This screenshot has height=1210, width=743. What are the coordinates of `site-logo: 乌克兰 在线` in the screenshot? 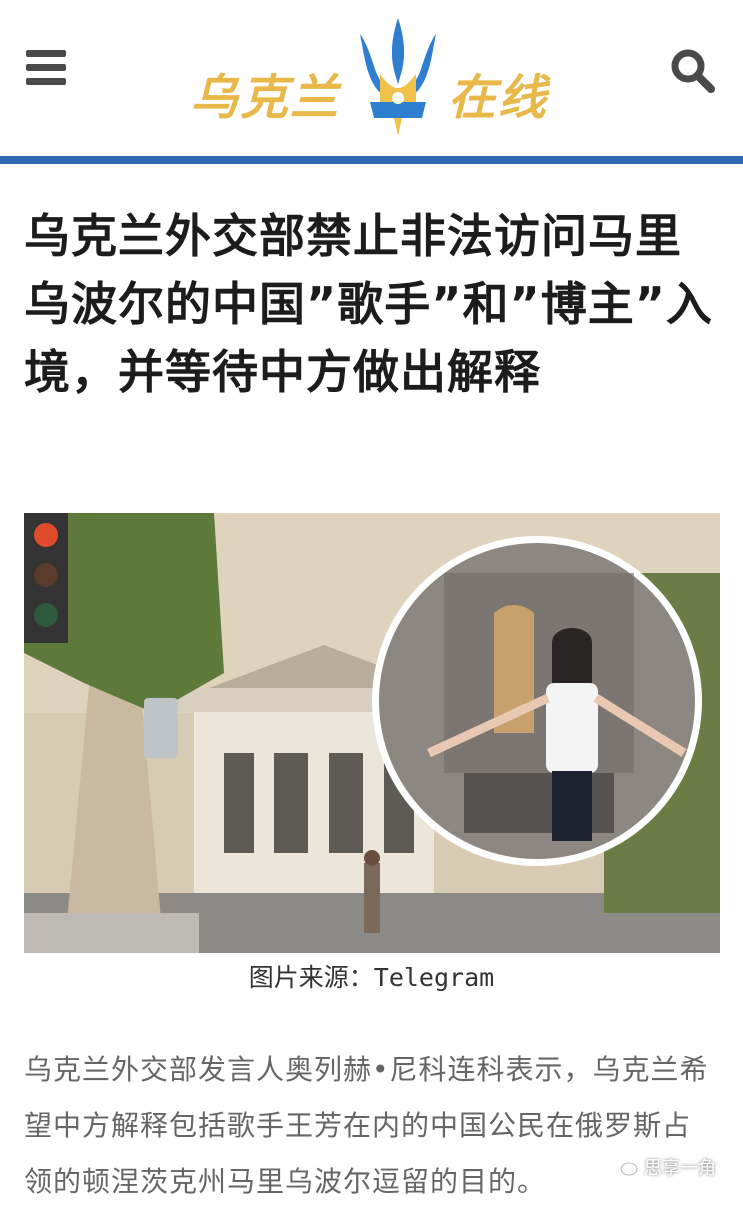 It's located at (371, 76).